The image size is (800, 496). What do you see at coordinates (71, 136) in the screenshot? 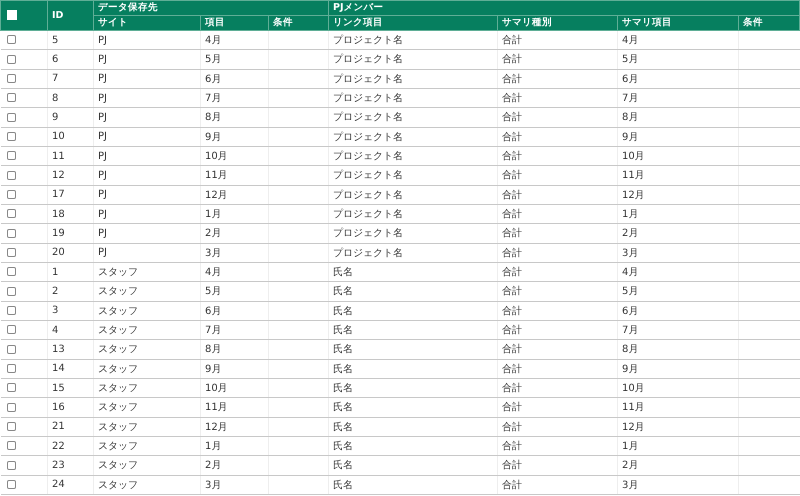
I see `table-cell: 10` at bounding box center [71, 136].